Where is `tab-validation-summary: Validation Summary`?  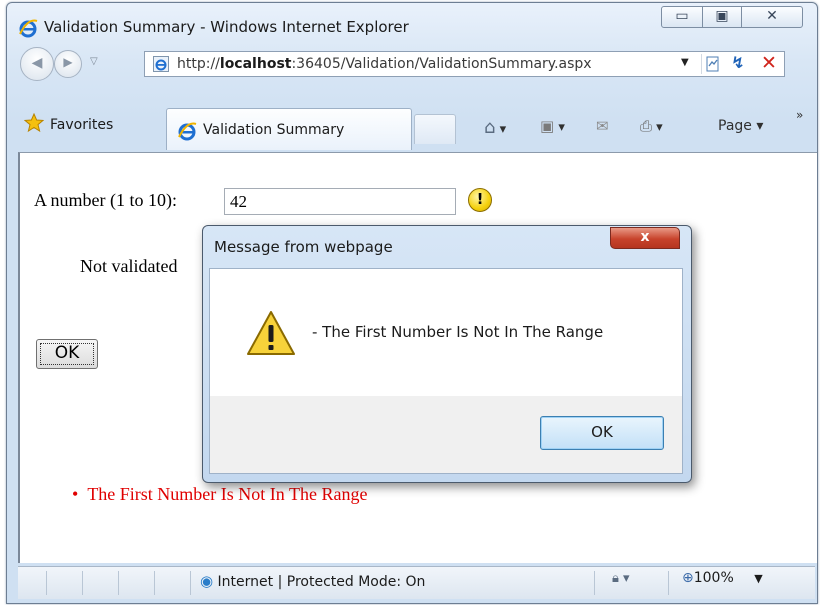 tab-validation-summary: Validation Summary is located at coordinates (289, 129).